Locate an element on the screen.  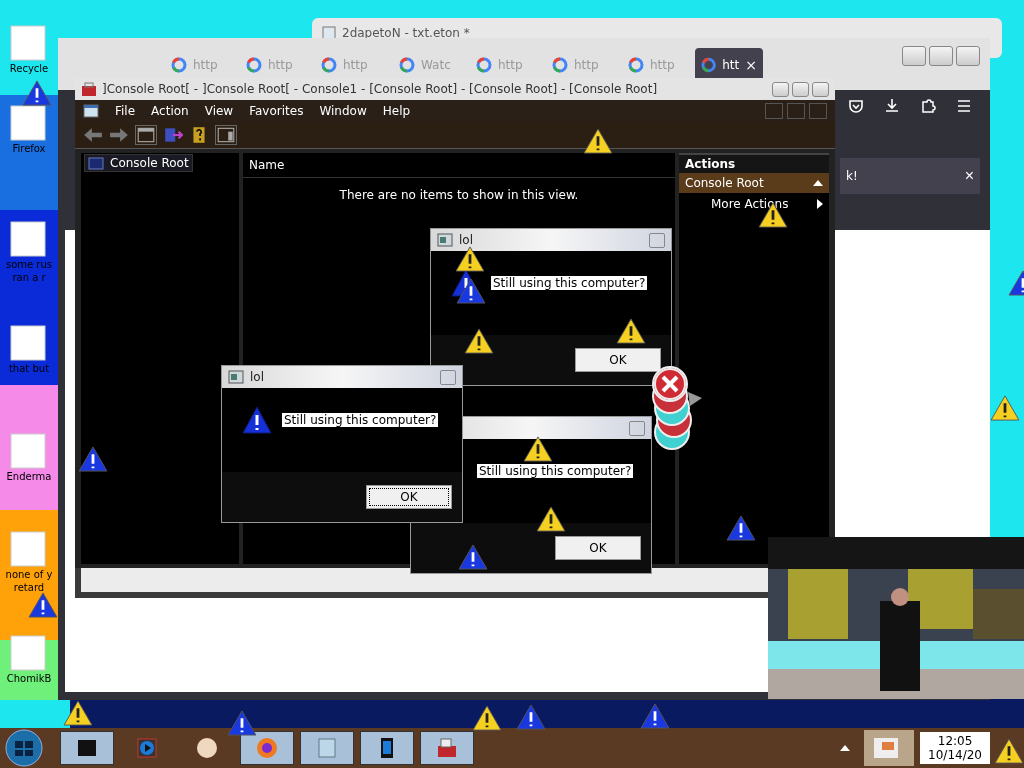
menu-item: File is located at coordinates (125, 111).